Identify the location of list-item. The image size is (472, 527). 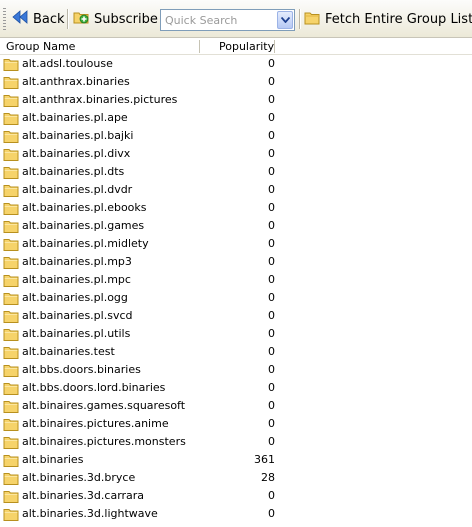
(236, 525).